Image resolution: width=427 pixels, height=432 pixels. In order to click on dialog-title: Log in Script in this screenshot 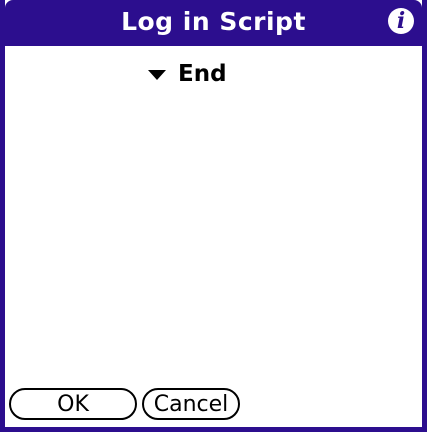, I will do `click(213, 21)`.